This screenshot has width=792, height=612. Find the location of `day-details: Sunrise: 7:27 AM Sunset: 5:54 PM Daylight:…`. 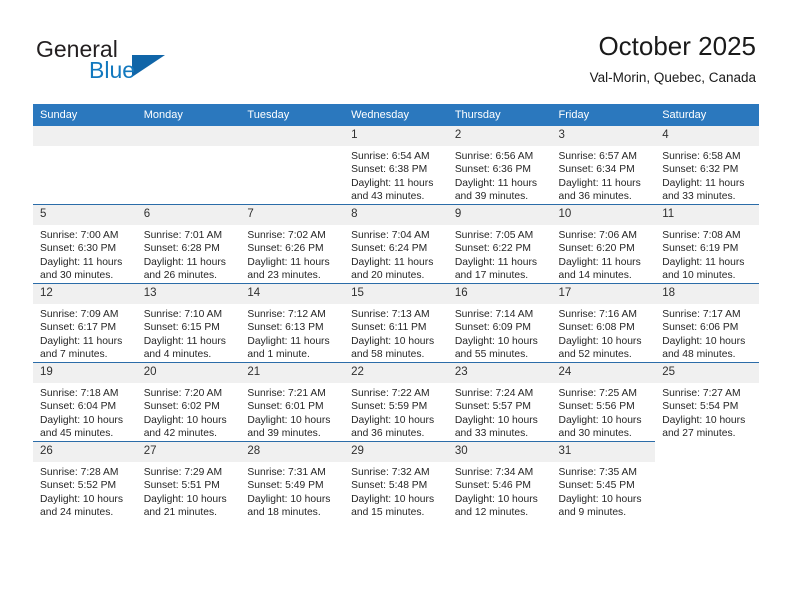

day-details: Sunrise: 7:27 AM Sunset: 5:54 PM Daylight:… is located at coordinates (707, 412).